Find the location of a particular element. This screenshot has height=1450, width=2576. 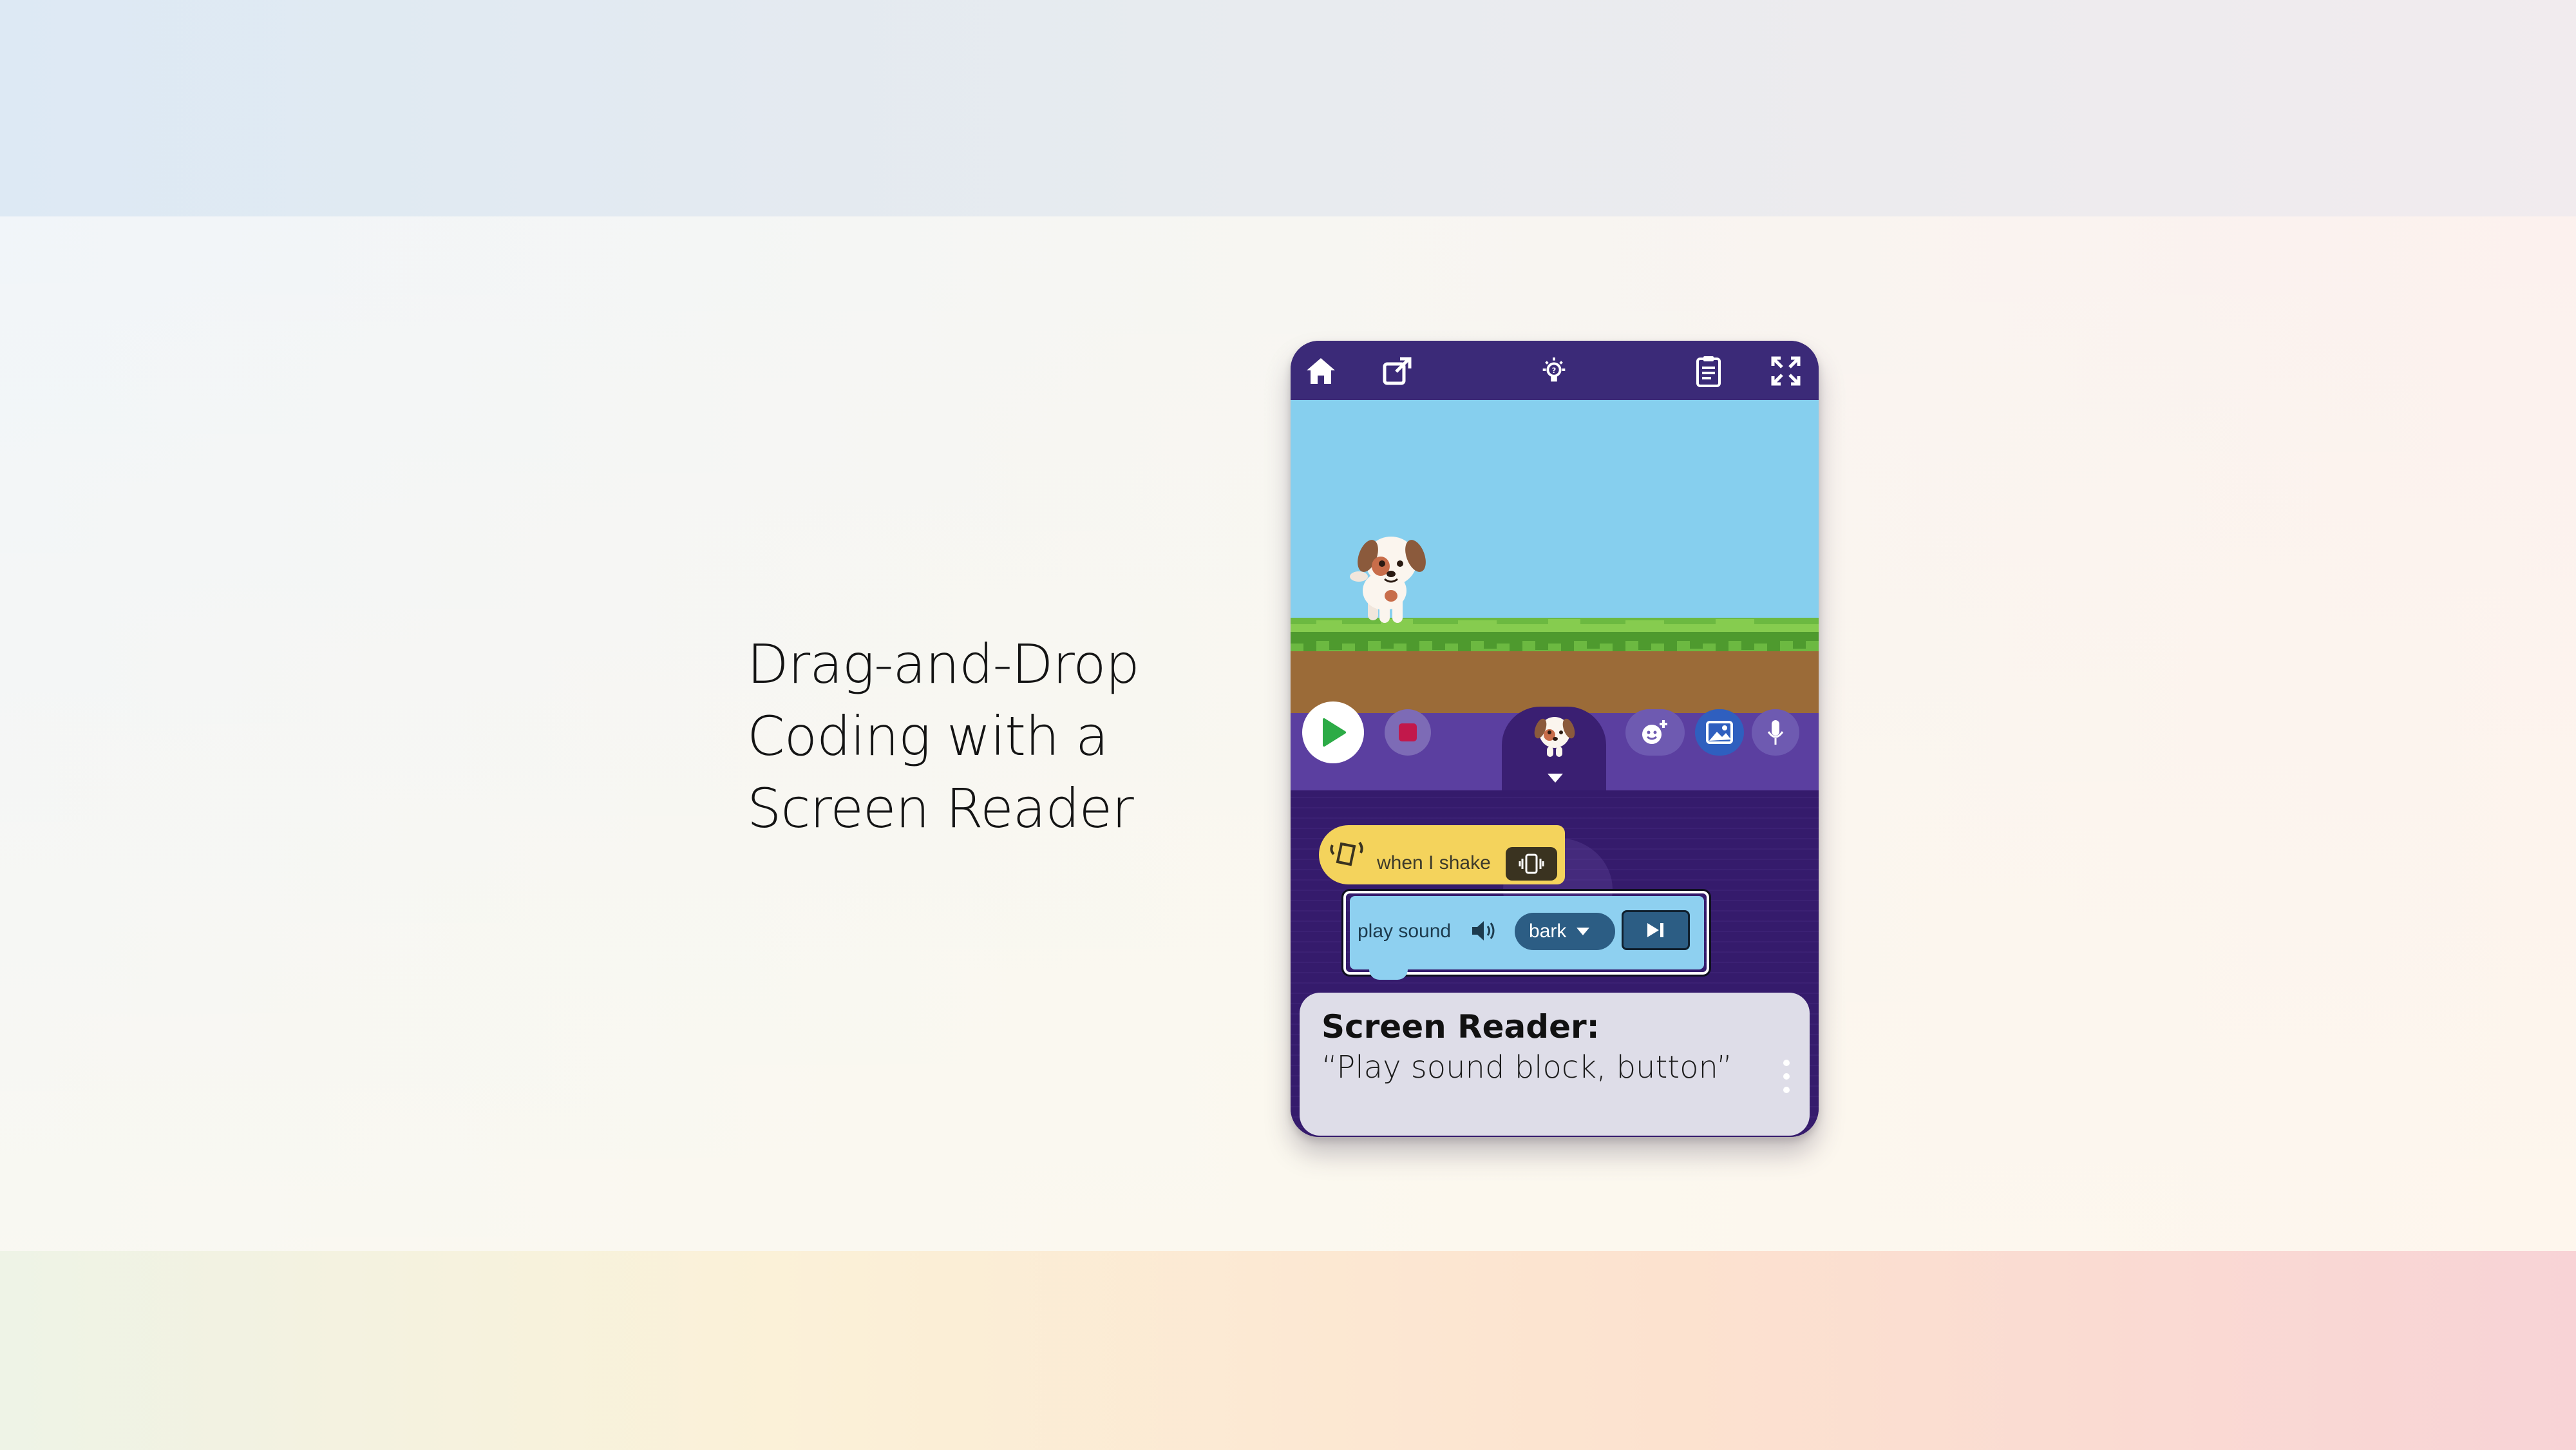

screen-reader-title: Screen Reader: is located at coordinates (1461, 1026).